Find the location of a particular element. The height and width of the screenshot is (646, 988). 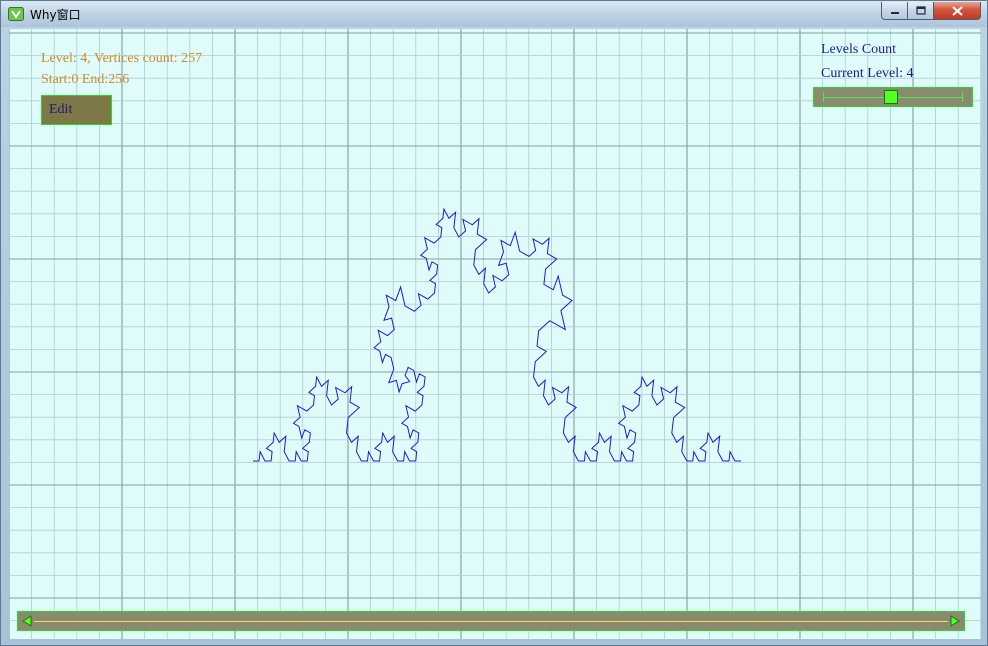

level-slider-thumb is located at coordinates (891, 97).